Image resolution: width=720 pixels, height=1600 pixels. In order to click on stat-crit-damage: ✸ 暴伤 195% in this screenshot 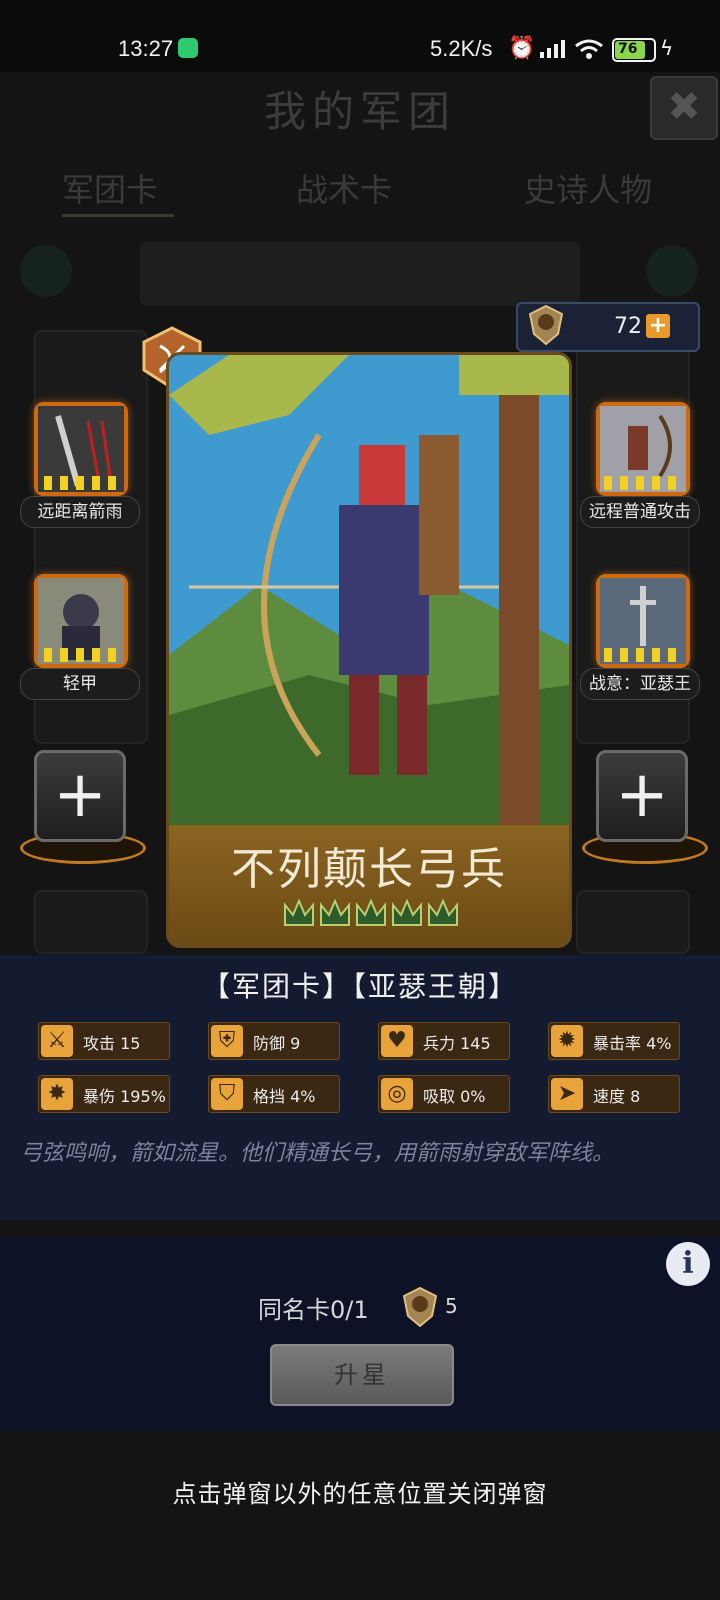, I will do `click(104, 1094)`.